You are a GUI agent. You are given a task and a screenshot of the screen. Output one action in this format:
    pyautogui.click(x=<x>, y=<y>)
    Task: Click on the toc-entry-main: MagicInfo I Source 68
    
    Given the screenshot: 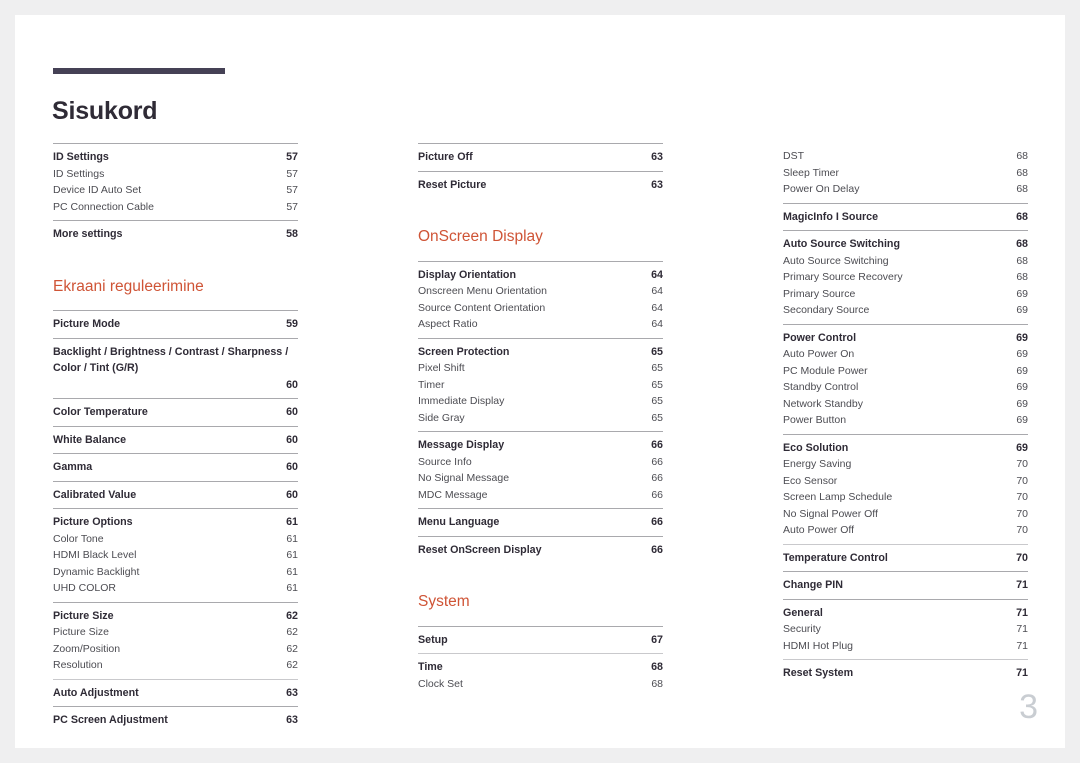 What is the action you would take?
    pyautogui.click(x=905, y=217)
    